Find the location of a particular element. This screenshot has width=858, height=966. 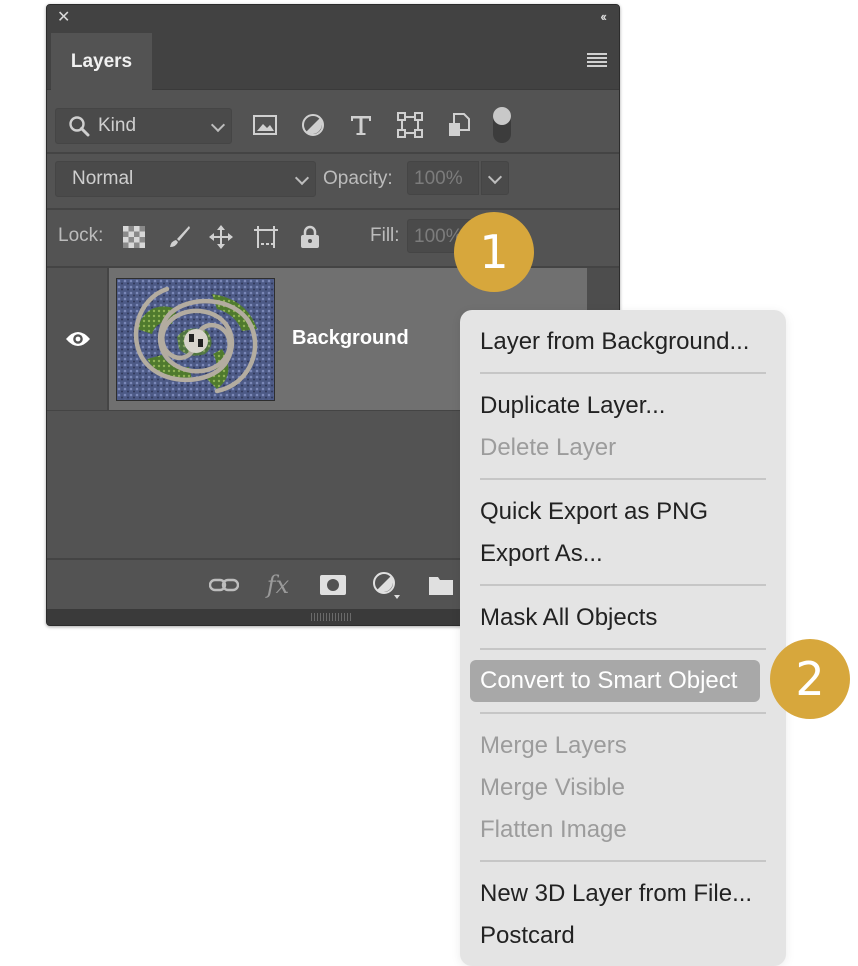

tab-layers: Layers is located at coordinates (101, 61).